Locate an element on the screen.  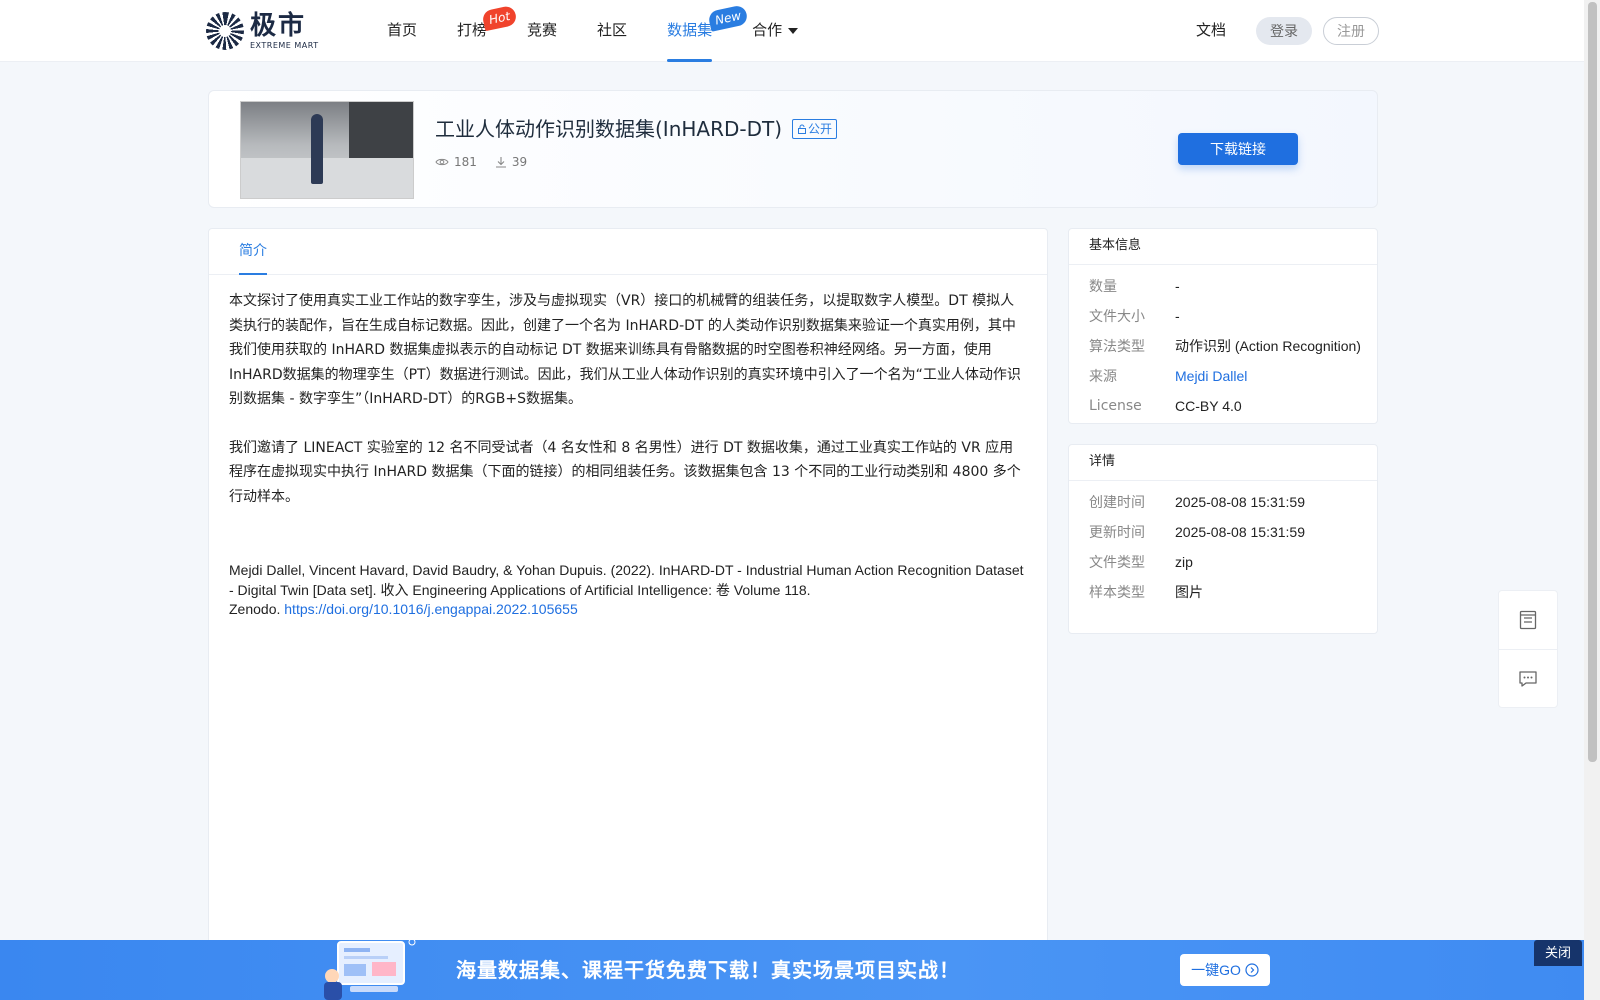
logo-cn-text: 极市 is located at coordinates (278, 25).